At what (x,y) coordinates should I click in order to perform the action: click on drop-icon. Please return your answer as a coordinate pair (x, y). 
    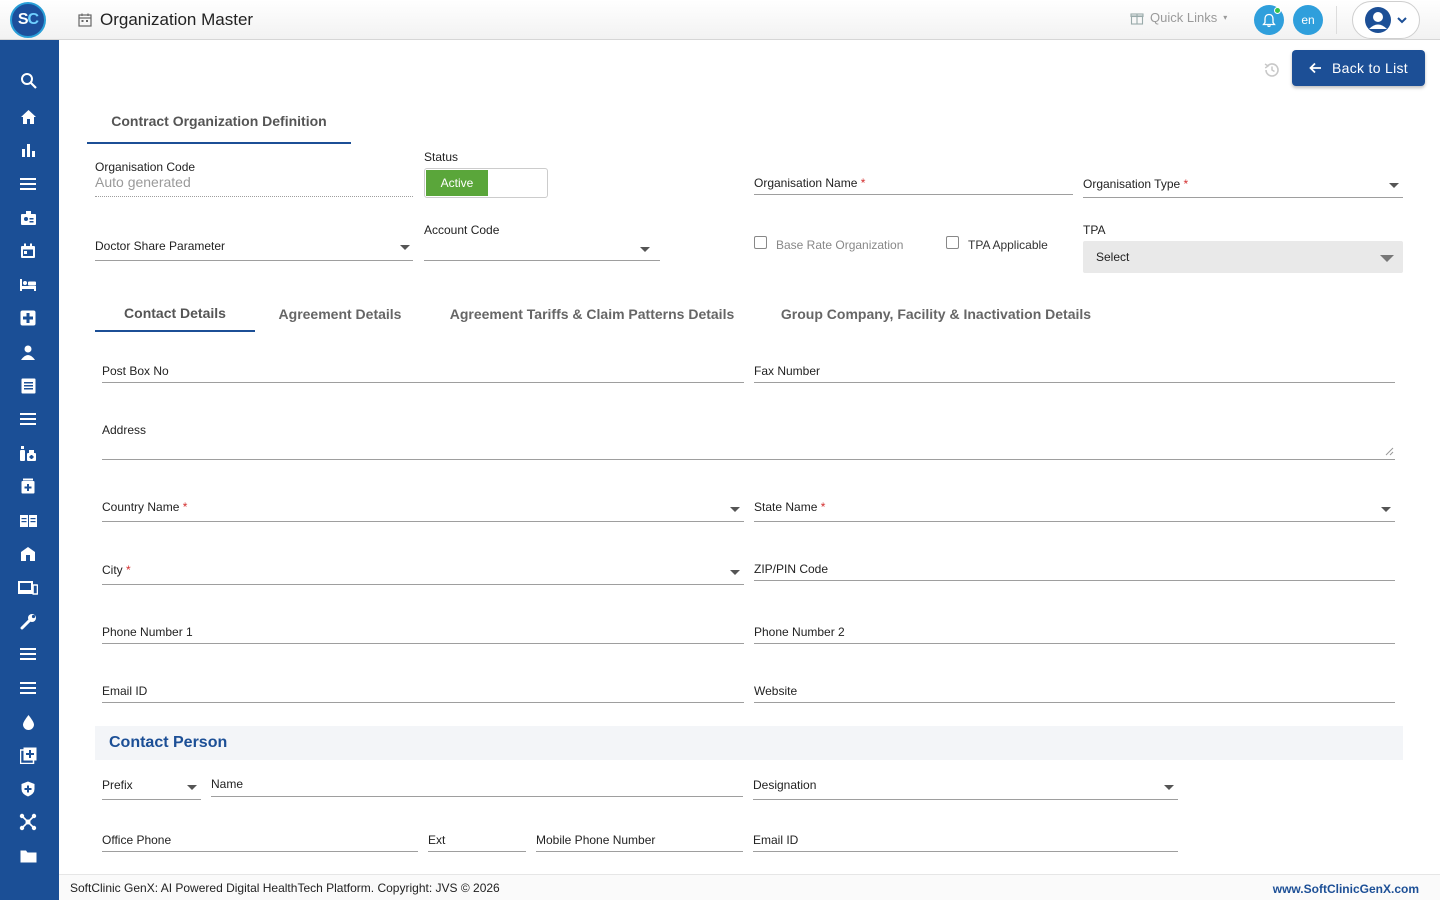
    Looking at the image, I should click on (28, 722).